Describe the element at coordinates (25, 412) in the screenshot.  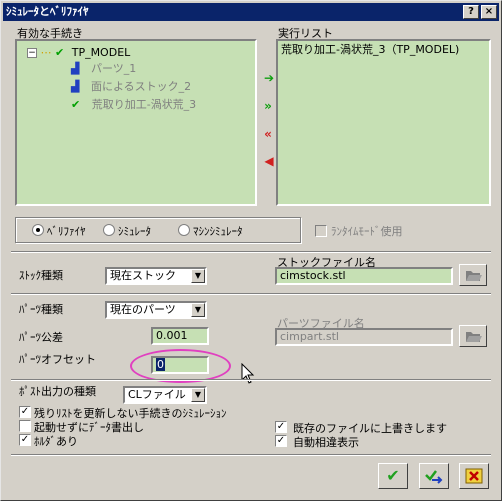
I see `opt-simulate-checkbox: ✓` at that location.